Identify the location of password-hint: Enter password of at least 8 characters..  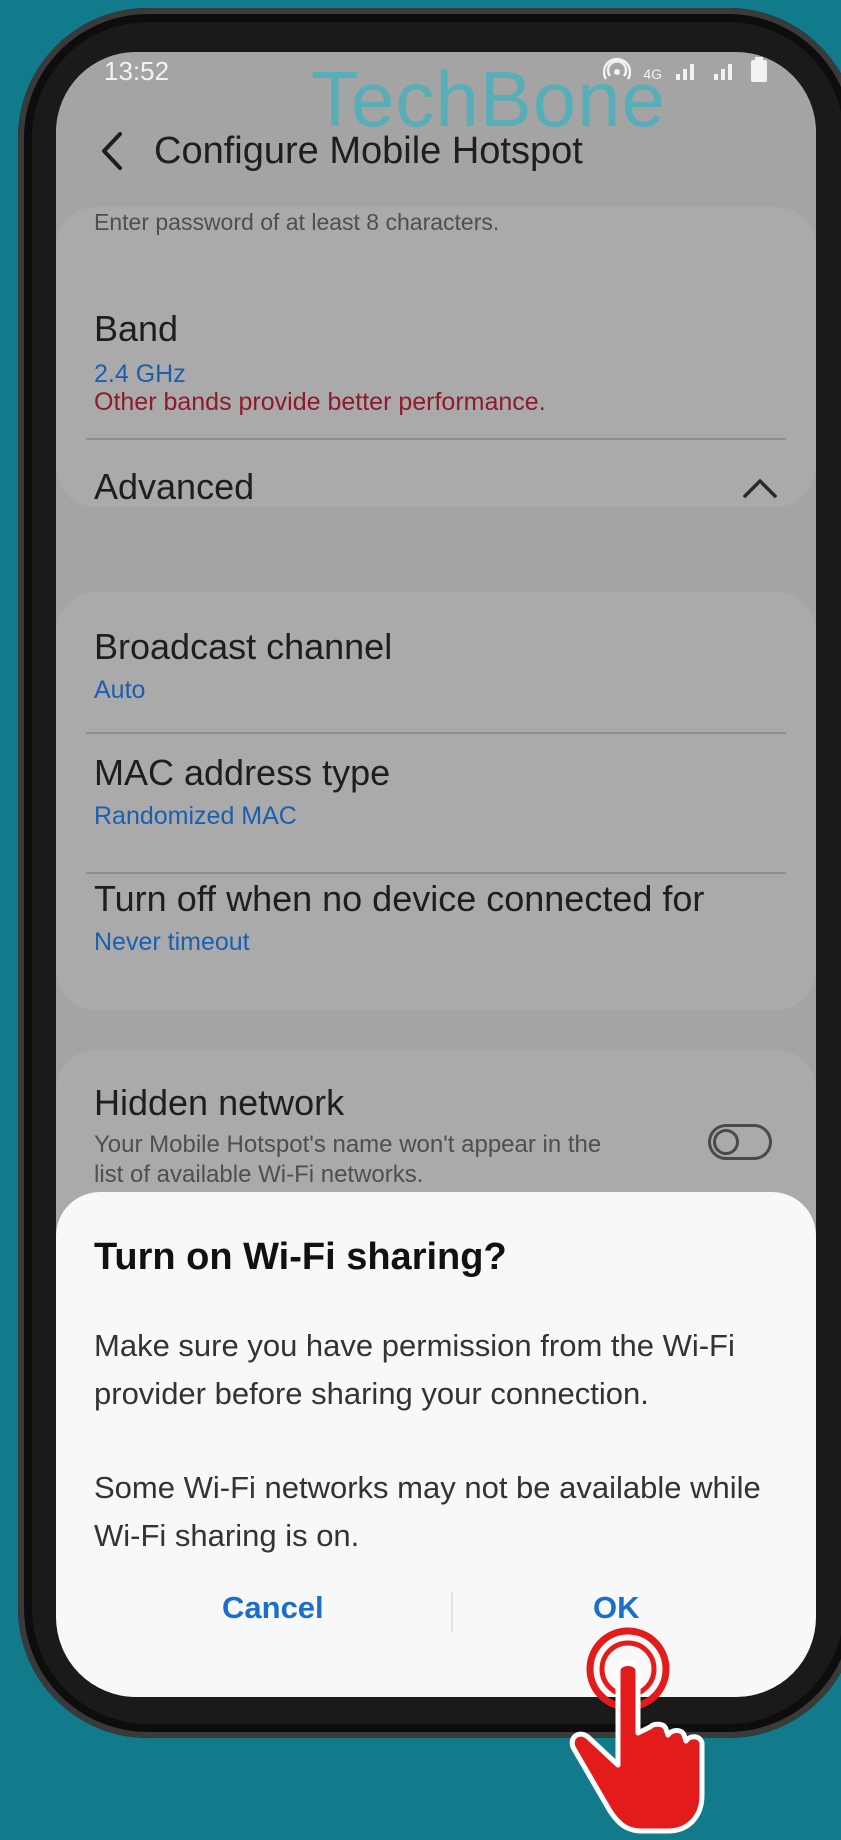
(297, 222).